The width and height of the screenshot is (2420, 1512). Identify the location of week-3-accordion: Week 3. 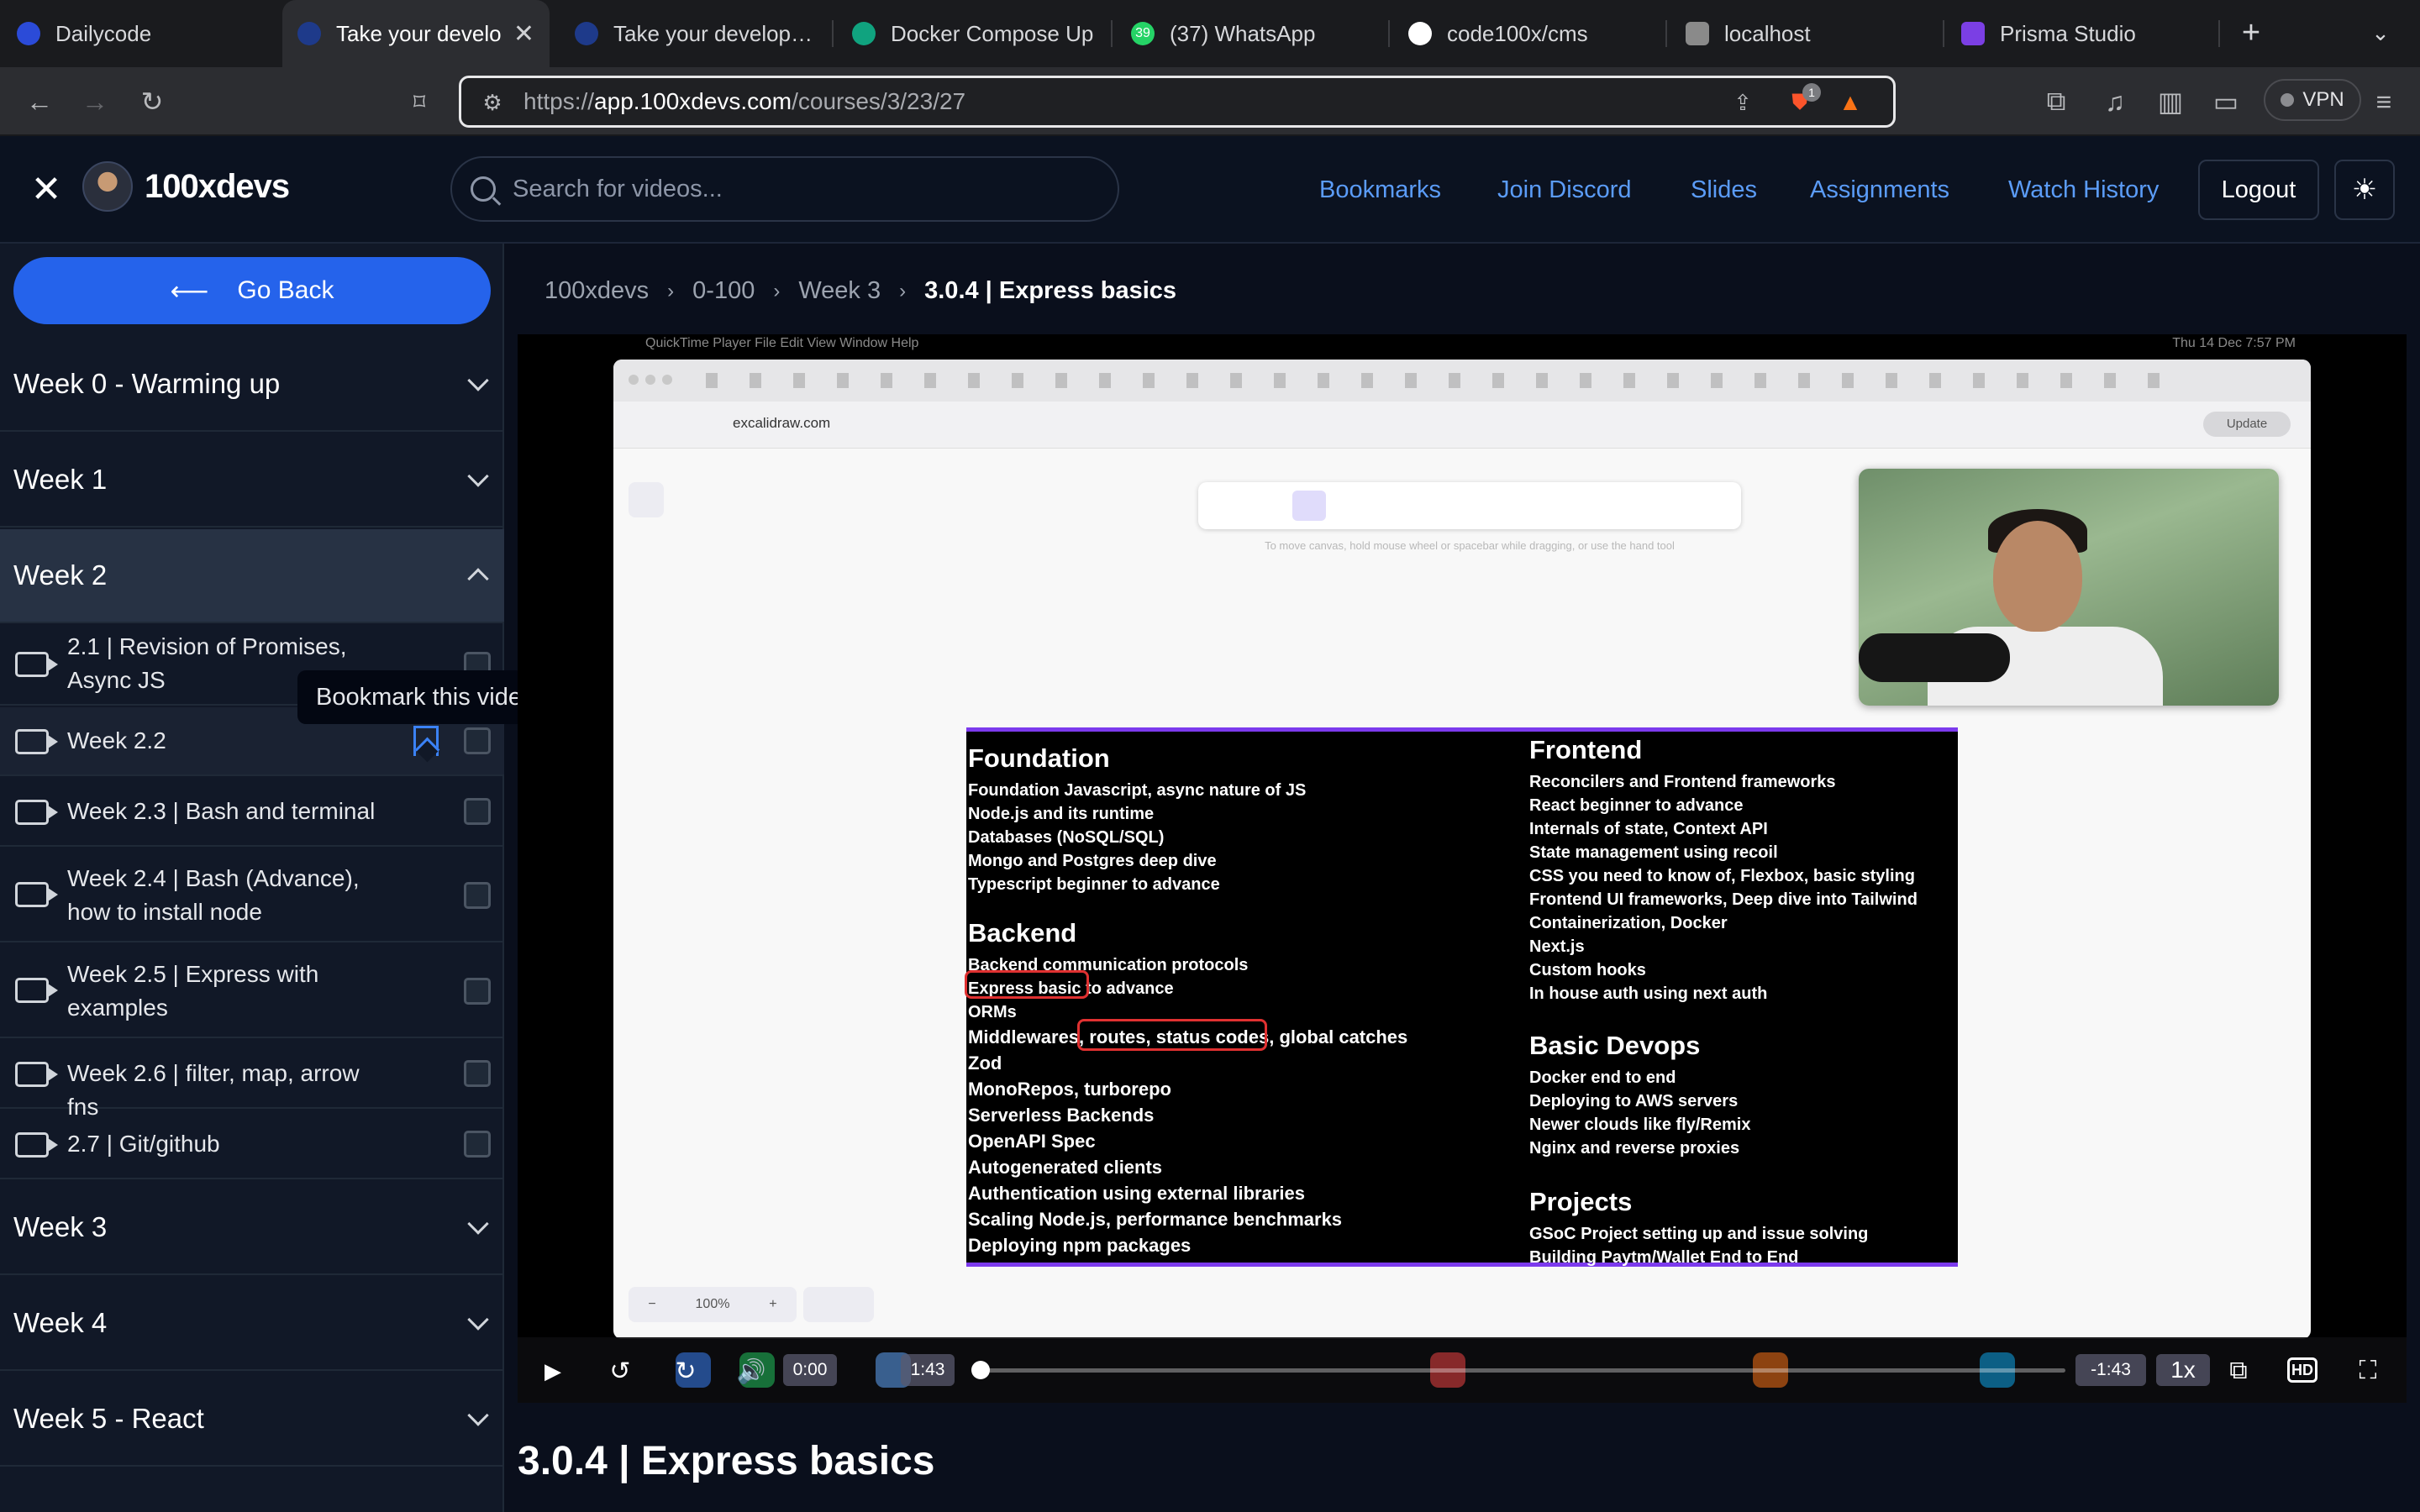
(252, 1228).